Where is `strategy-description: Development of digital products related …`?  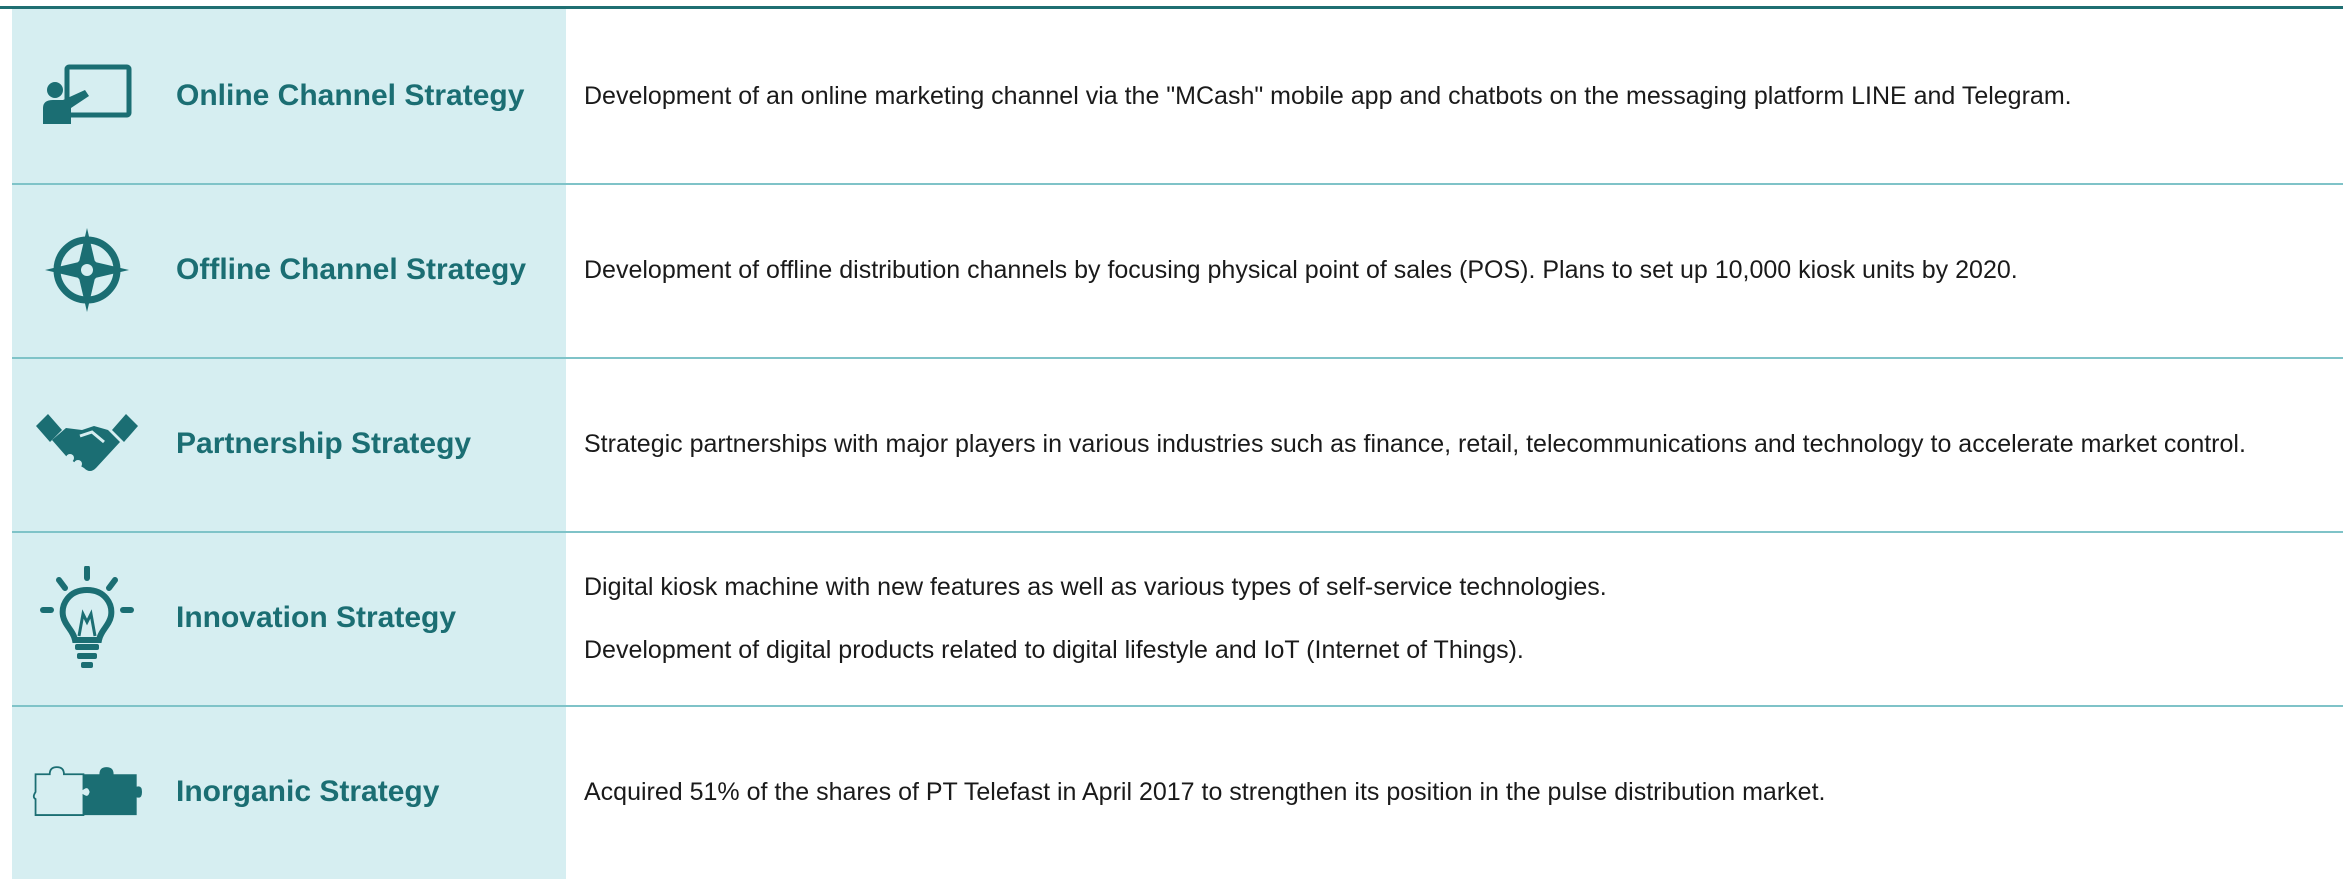
strategy-description: Development of digital products related … is located at coordinates (1054, 649).